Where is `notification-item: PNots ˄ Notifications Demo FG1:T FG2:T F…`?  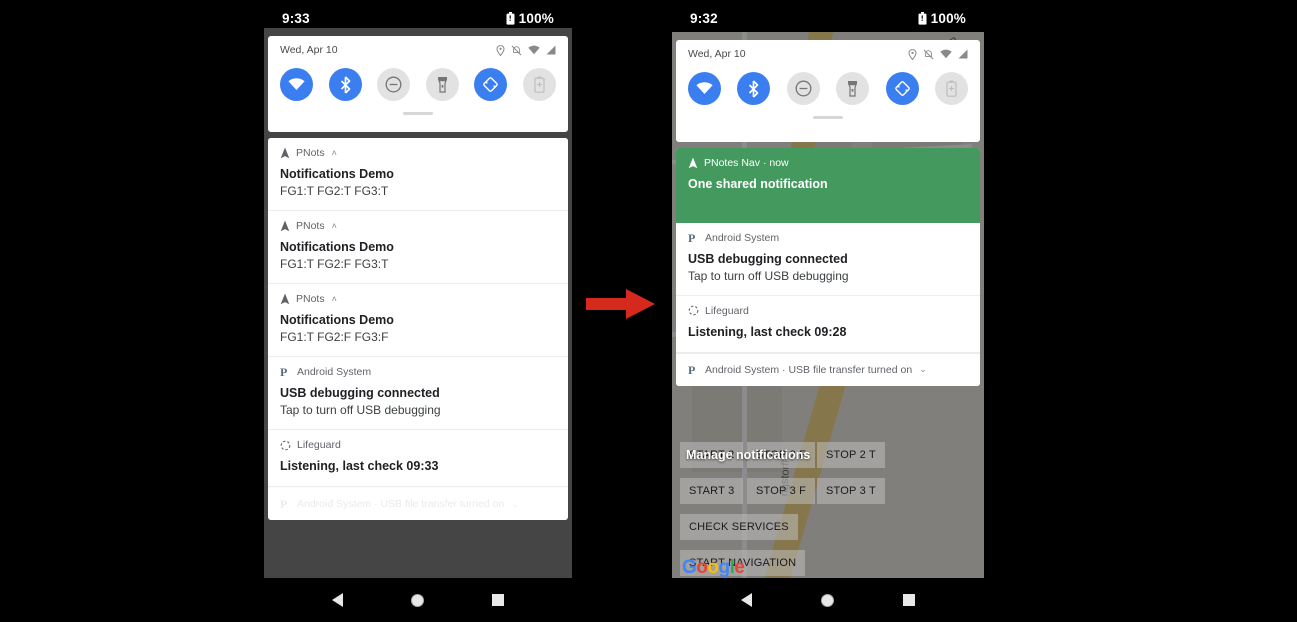 notification-item: PNots ˄ Notifications Demo FG1:T FG2:T F… is located at coordinates (418, 175).